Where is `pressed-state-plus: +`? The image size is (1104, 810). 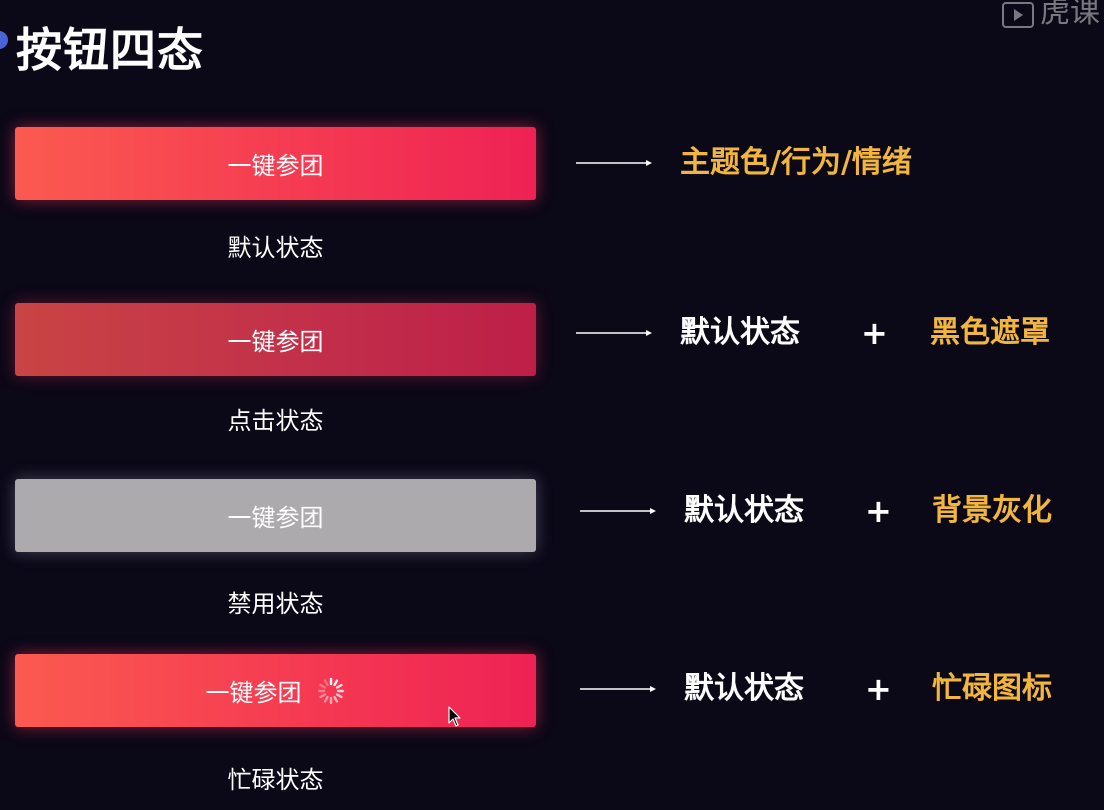 pressed-state-plus: + is located at coordinates (874, 333).